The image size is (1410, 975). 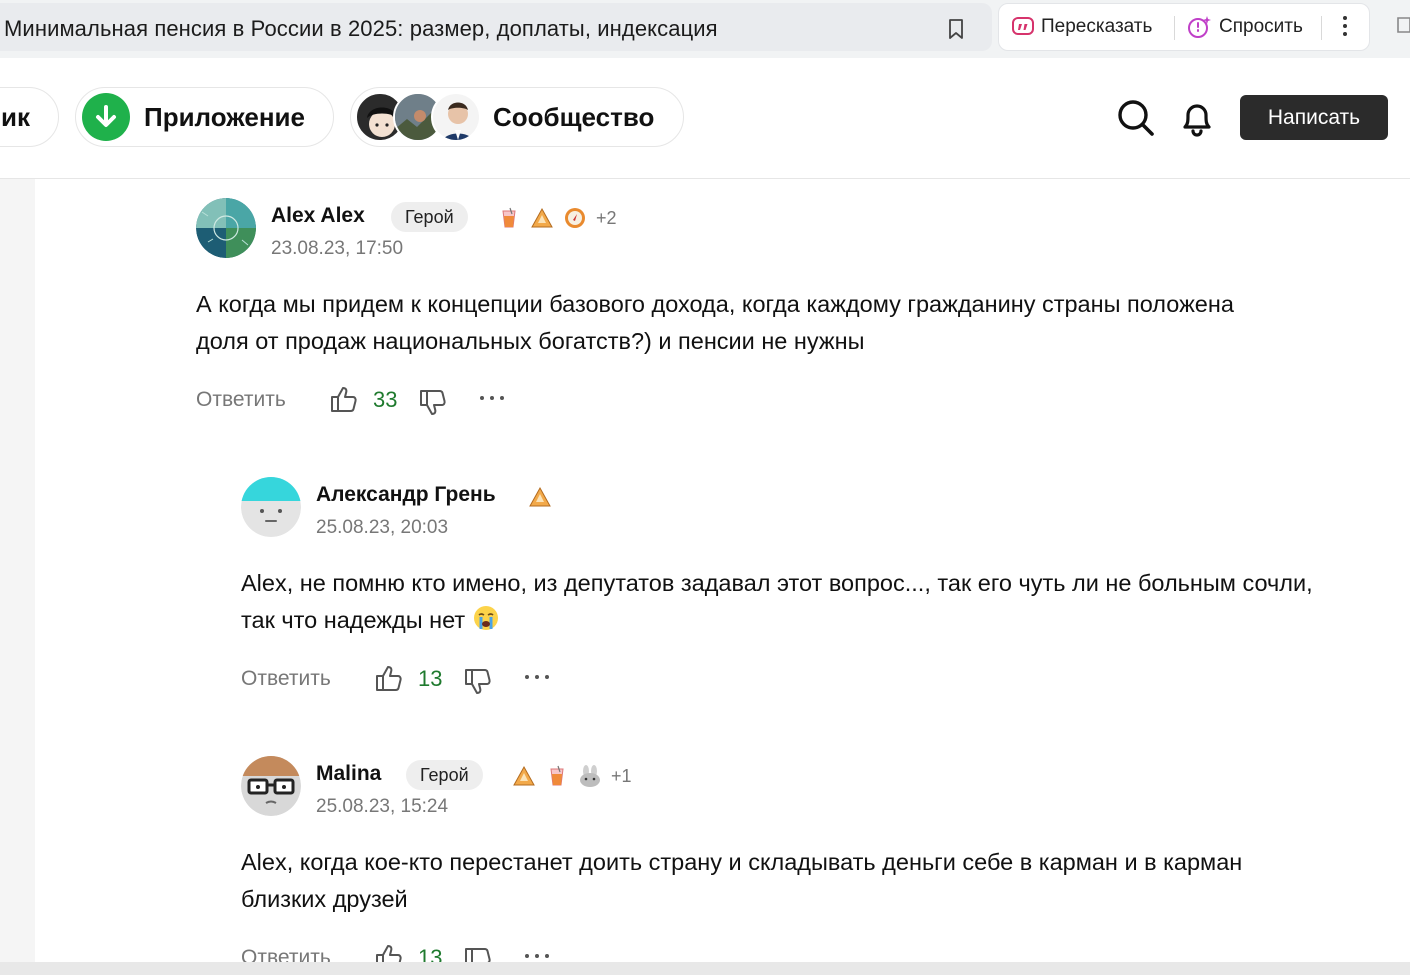 I want to click on left-rail, so click(x=17, y=570).